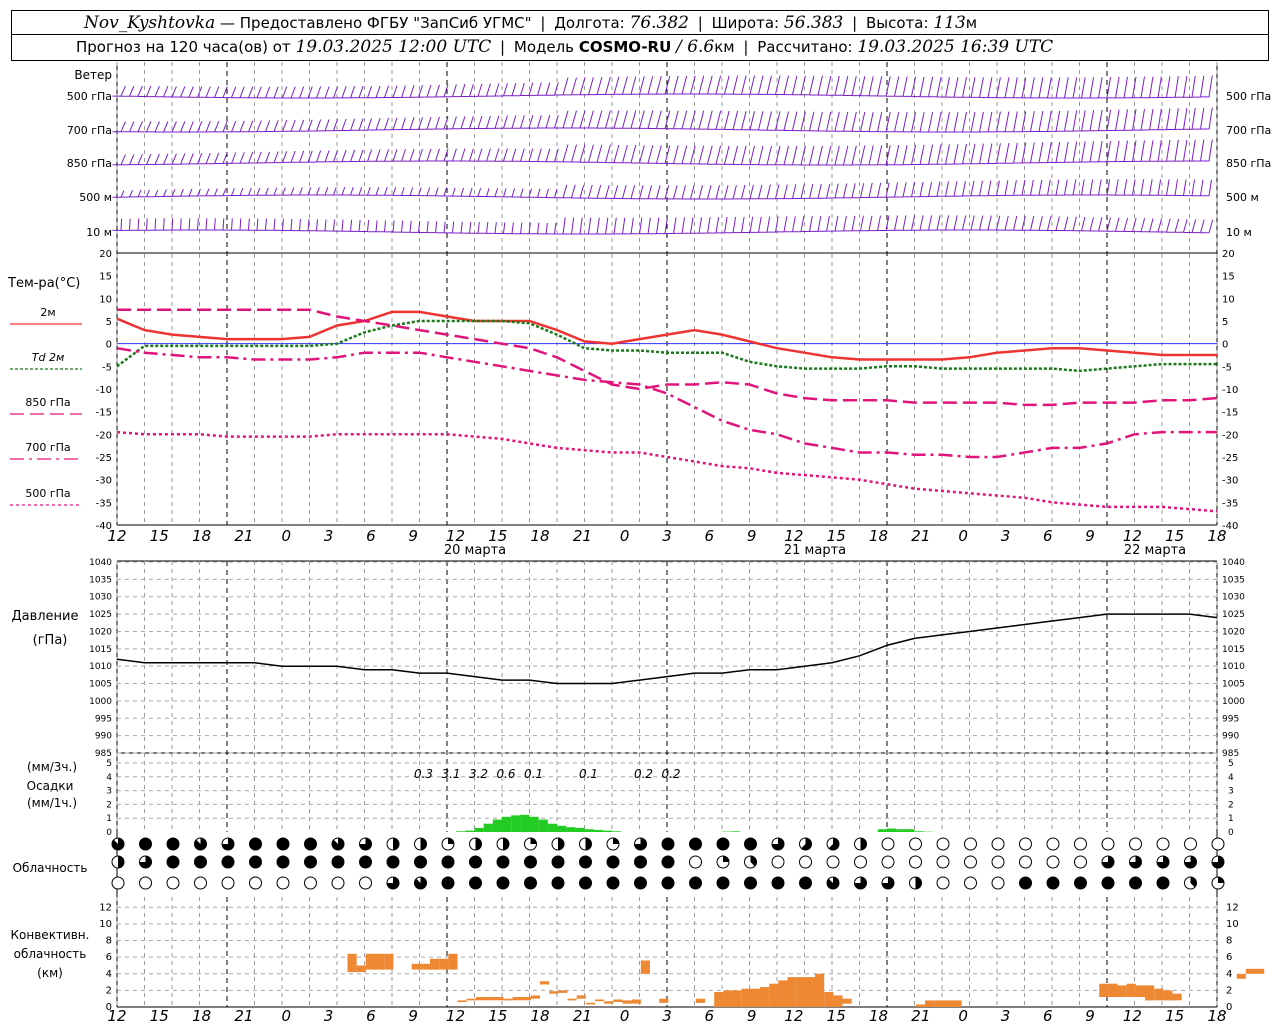 Image resolution: width=1280 pixels, height=1024 pixels. What do you see at coordinates (423, 774) in the screenshot?
I see `precip-total-0: 0.3` at bounding box center [423, 774].